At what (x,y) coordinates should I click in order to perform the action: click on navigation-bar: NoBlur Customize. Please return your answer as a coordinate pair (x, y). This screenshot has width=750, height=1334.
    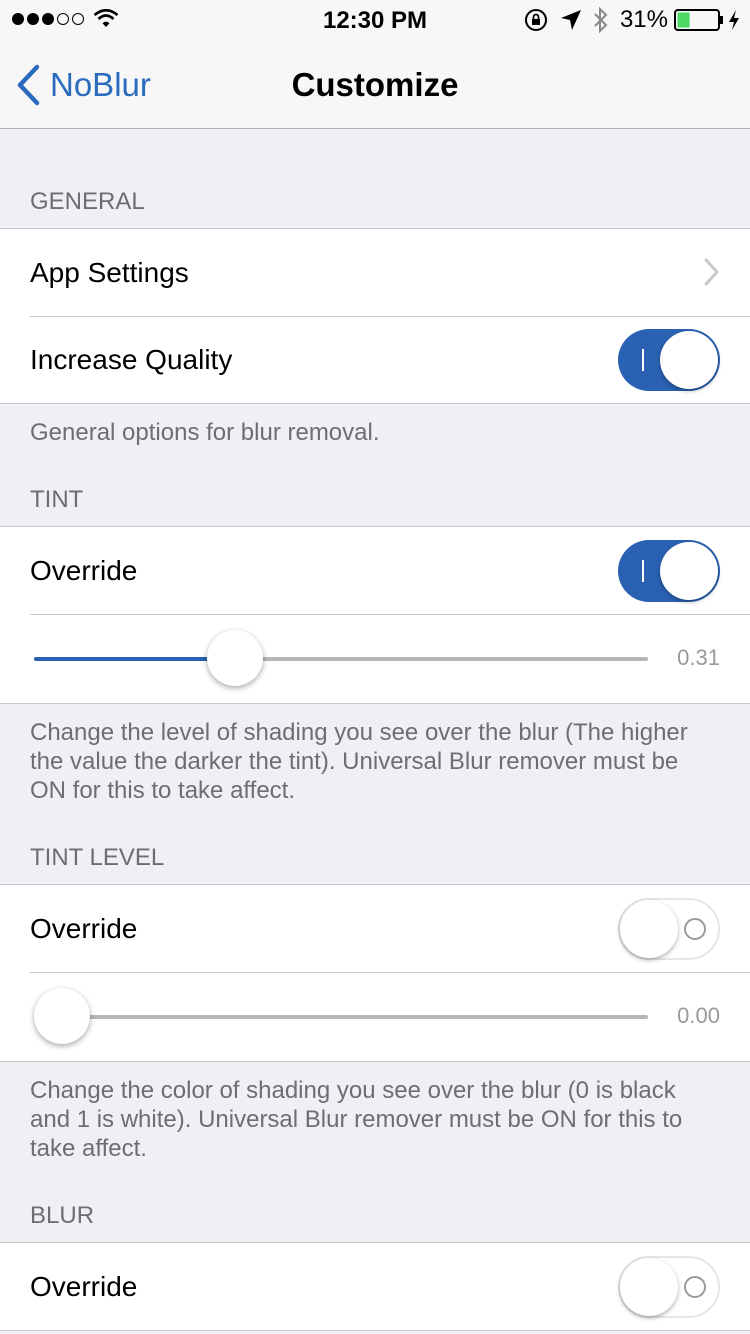
    Looking at the image, I should click on (375, 84).